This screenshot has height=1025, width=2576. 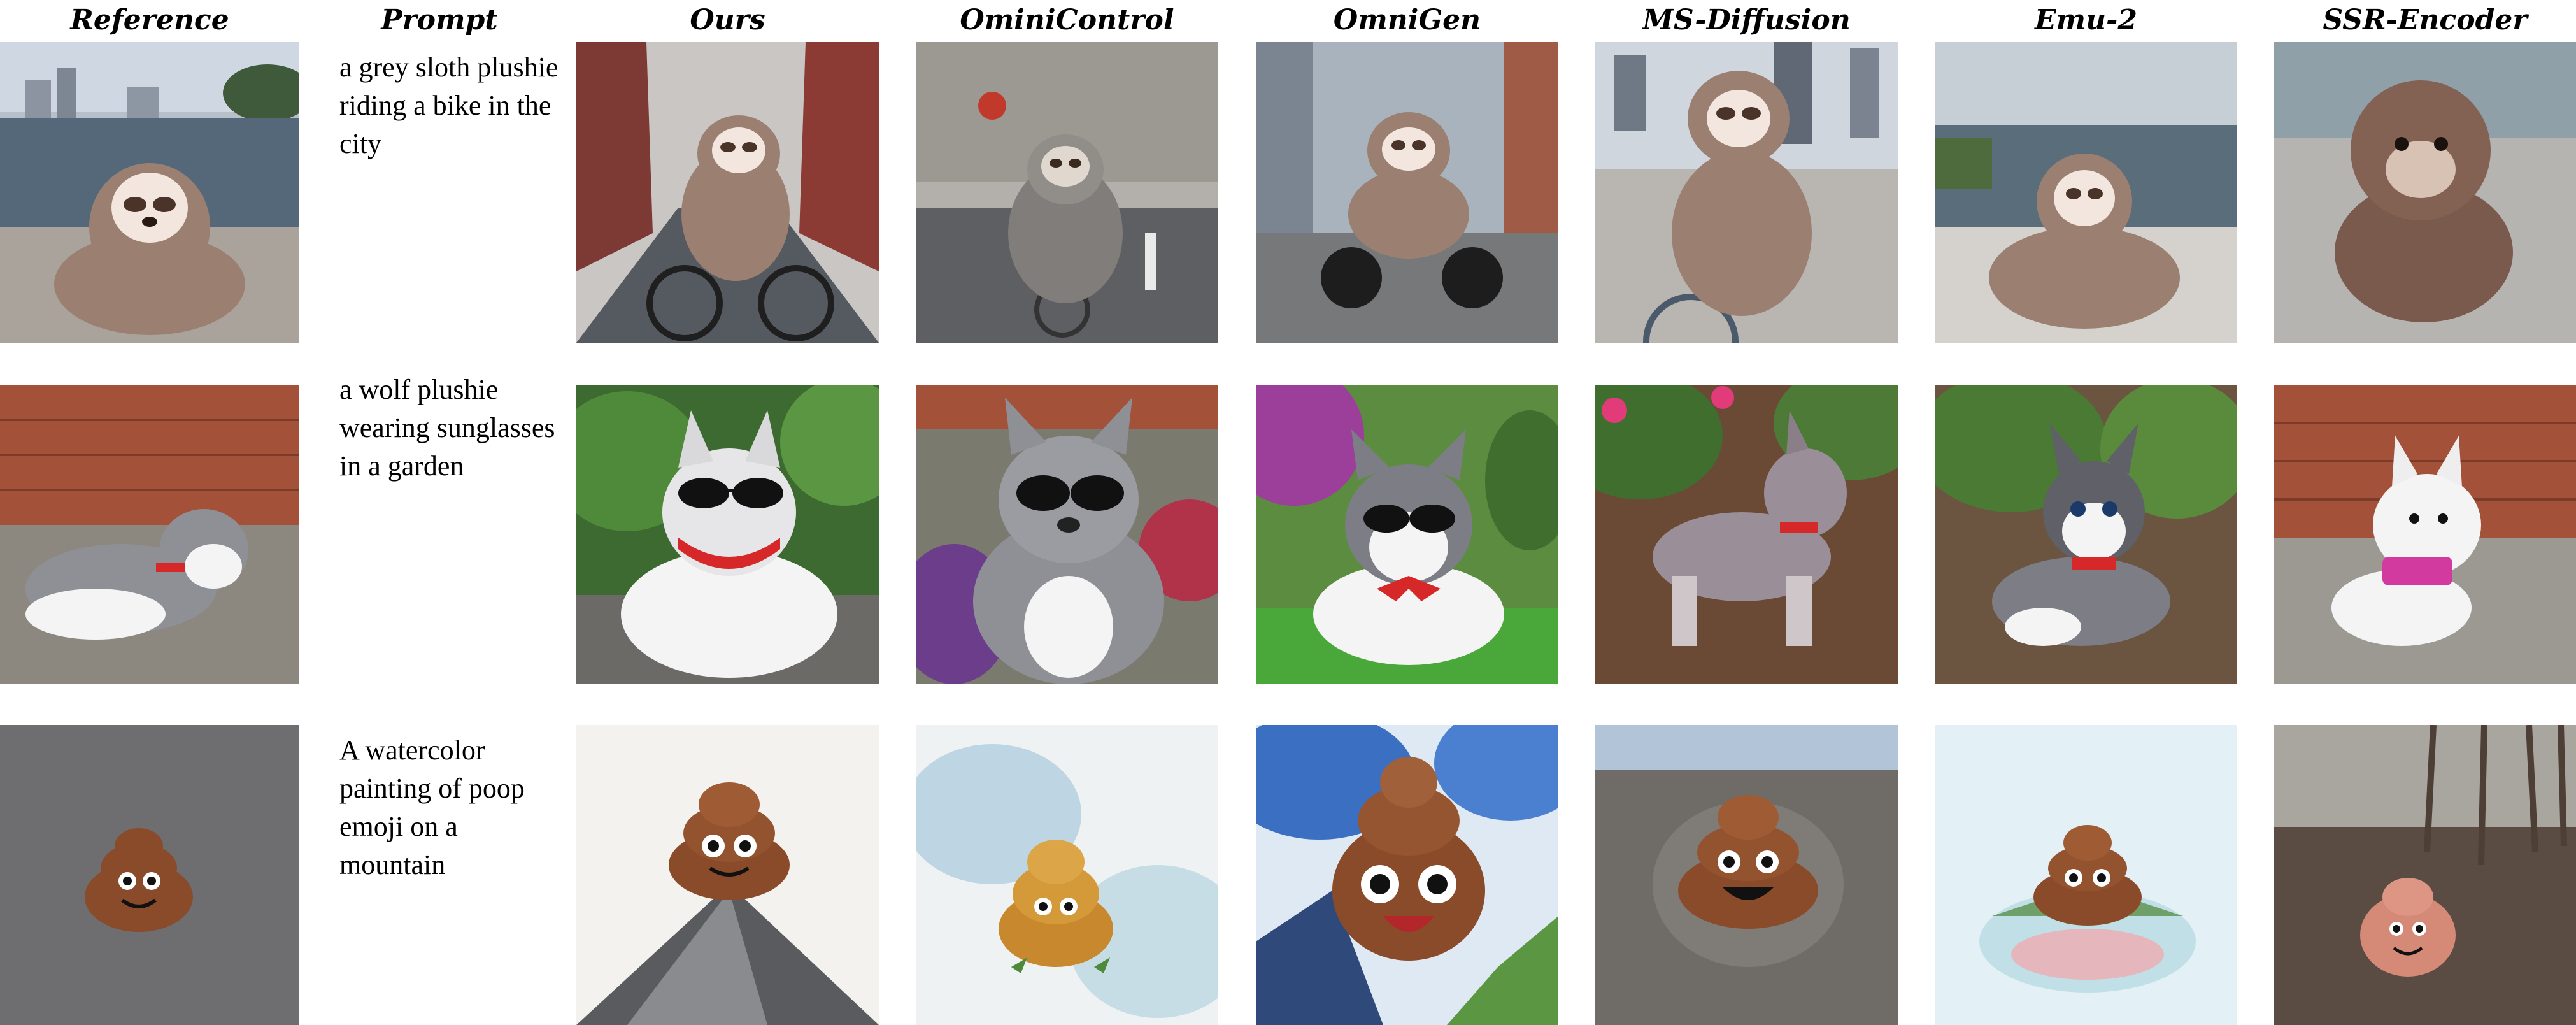 I want to click on image-row2-omnigen, so click(x=1407, y=535).